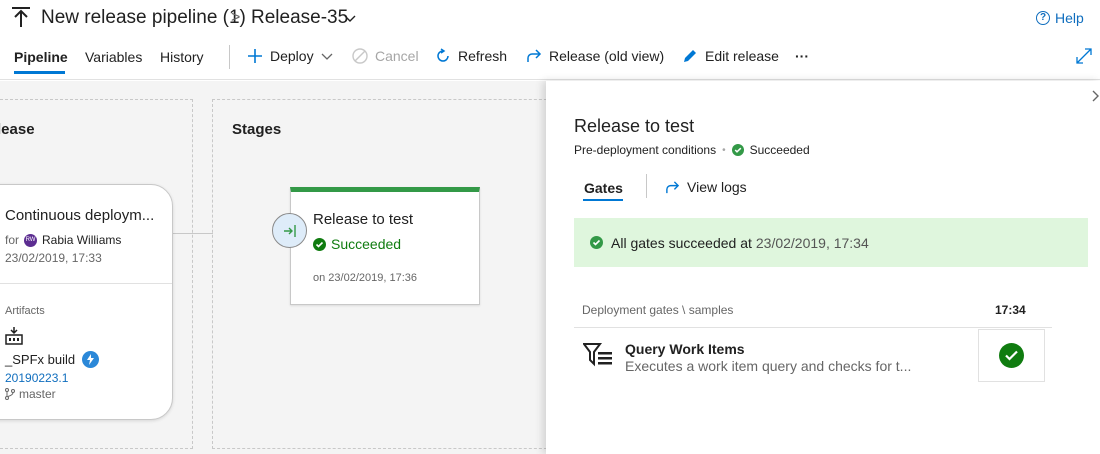  Describe the element at coordinates (182, 57) in the screenshot. I see `tab-history: History` at that location.